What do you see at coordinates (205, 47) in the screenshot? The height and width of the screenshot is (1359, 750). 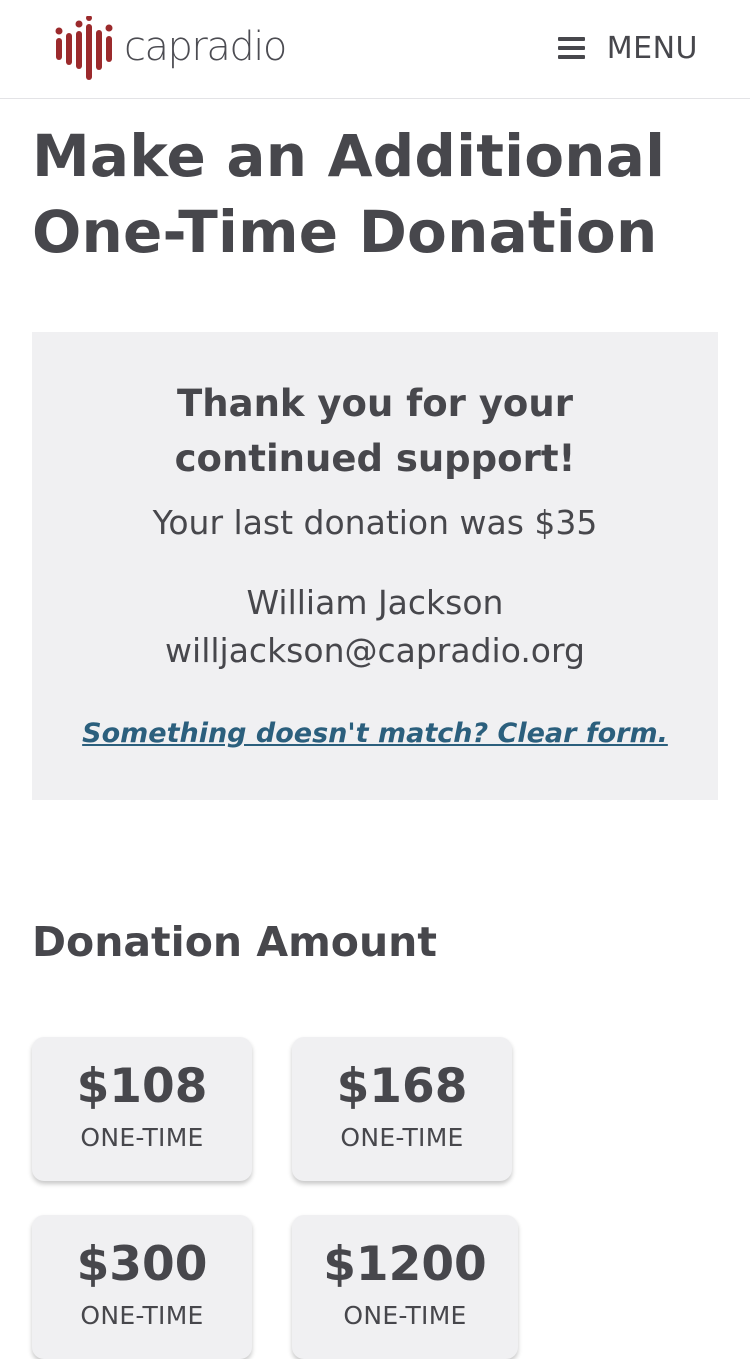 I see `logo-wordmark: capradio` at bounding box center [205, 47].